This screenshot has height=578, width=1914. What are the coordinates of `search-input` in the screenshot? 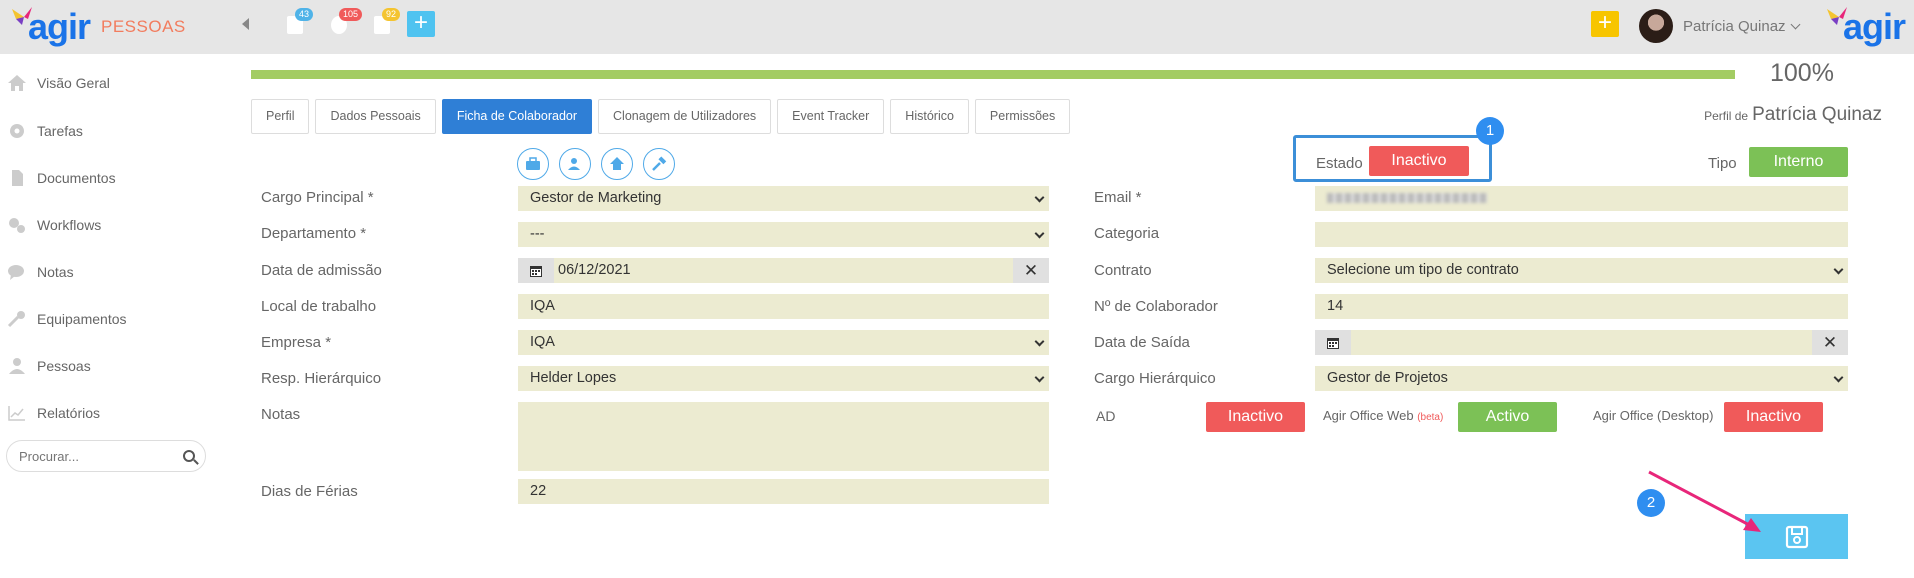 It's located at (94, 456).